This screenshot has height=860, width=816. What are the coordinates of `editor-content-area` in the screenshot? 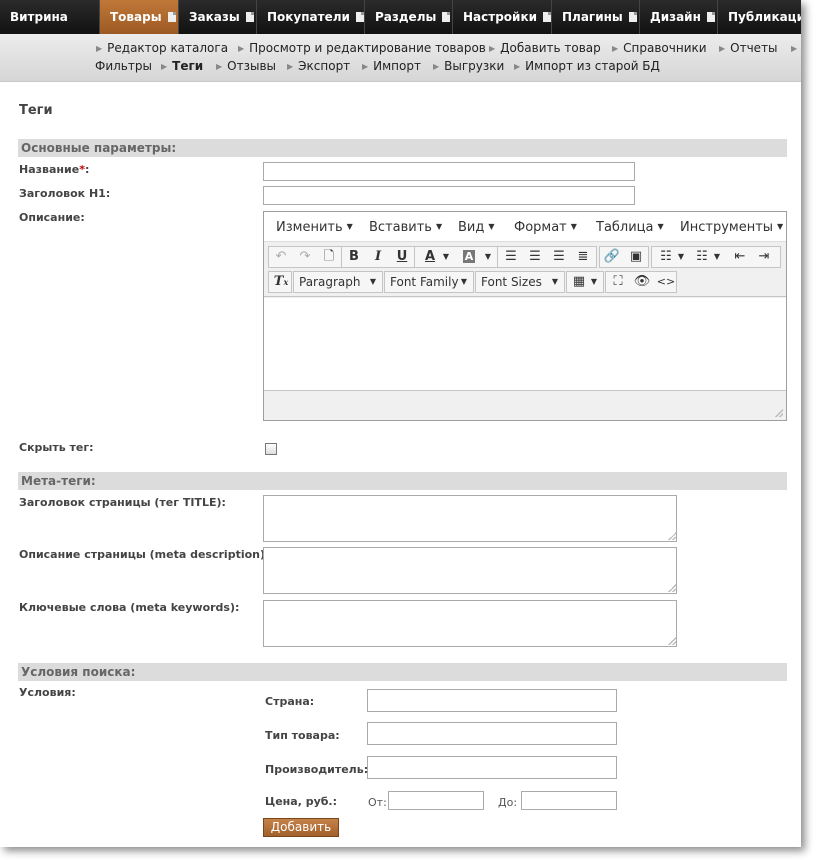 It's located at (525, 344).